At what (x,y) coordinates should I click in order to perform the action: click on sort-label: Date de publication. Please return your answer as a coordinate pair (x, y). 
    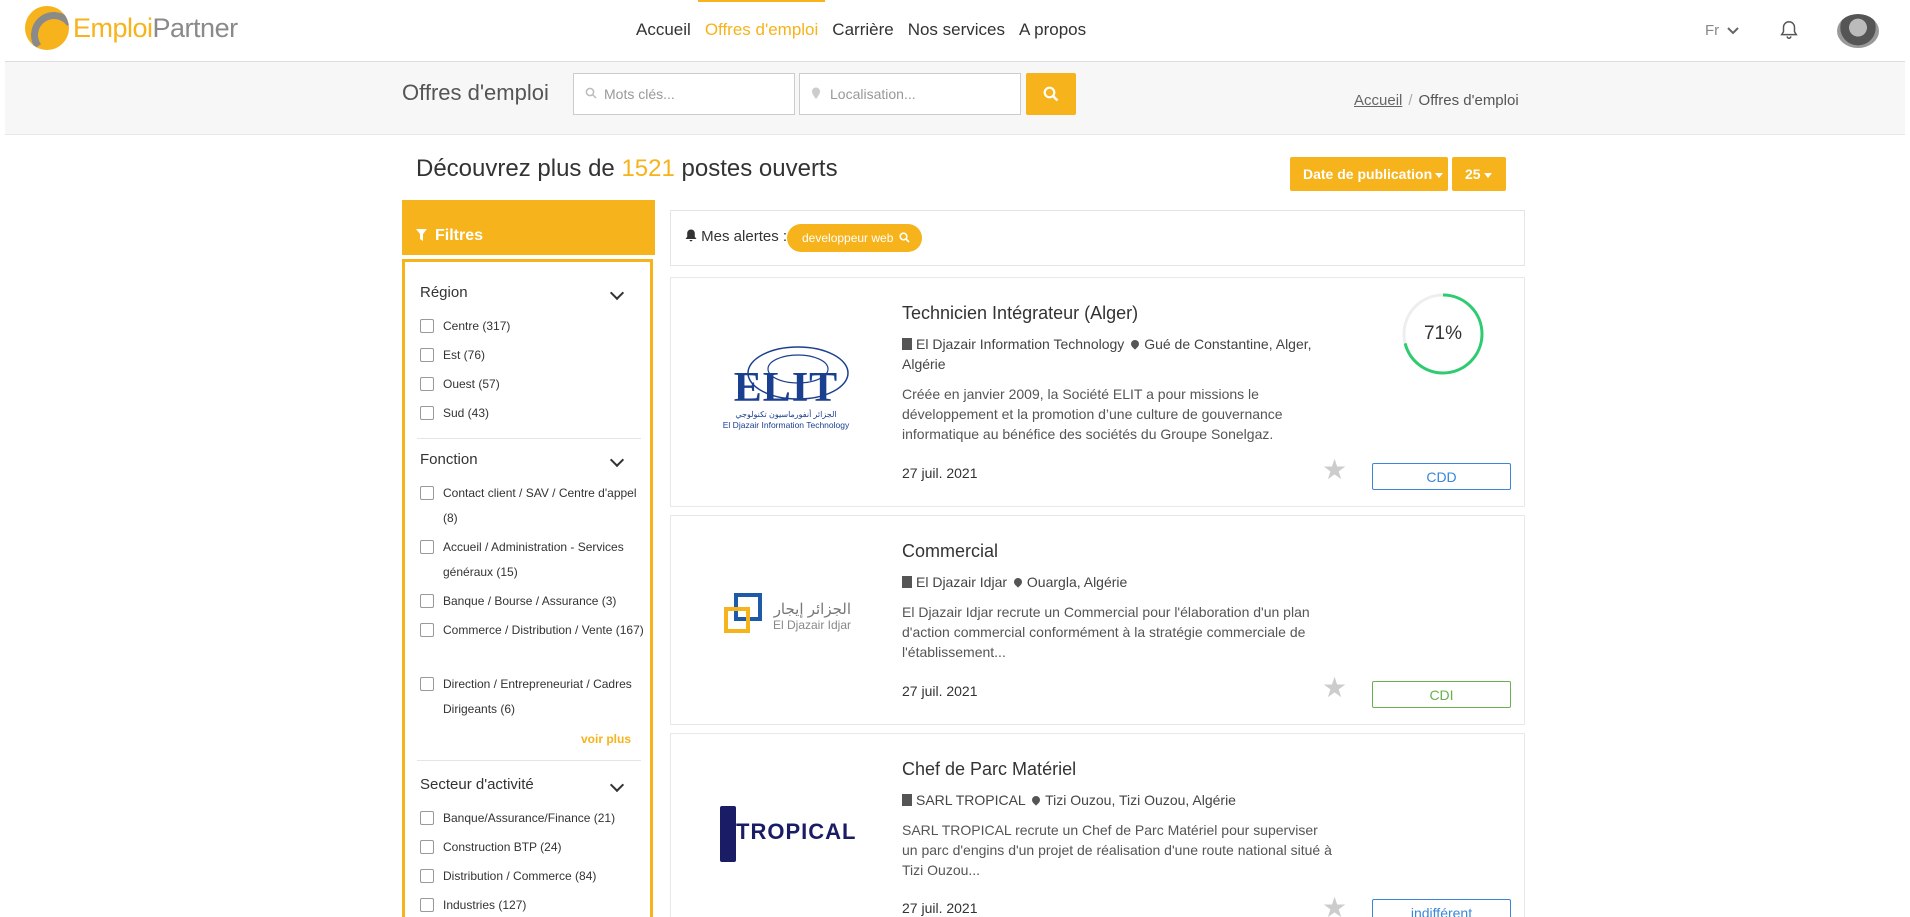
    Looking at the image, I should click on (1368, 174).